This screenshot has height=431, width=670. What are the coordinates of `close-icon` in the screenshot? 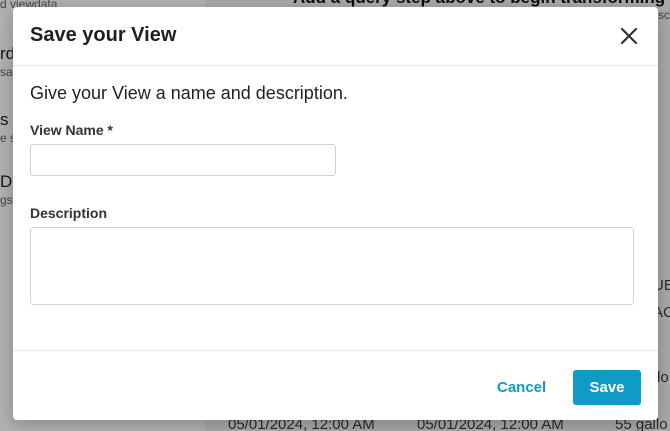 It's located at (629, 36).